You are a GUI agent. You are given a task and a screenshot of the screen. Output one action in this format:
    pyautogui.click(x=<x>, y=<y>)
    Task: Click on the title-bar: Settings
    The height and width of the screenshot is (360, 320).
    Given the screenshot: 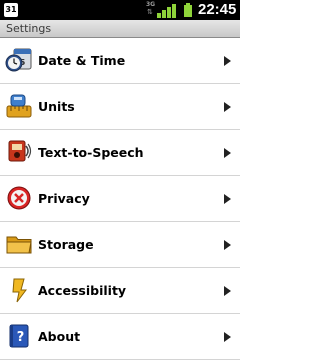 What is the action you would take?
    pyautogui.click(x=120, y=29)
    